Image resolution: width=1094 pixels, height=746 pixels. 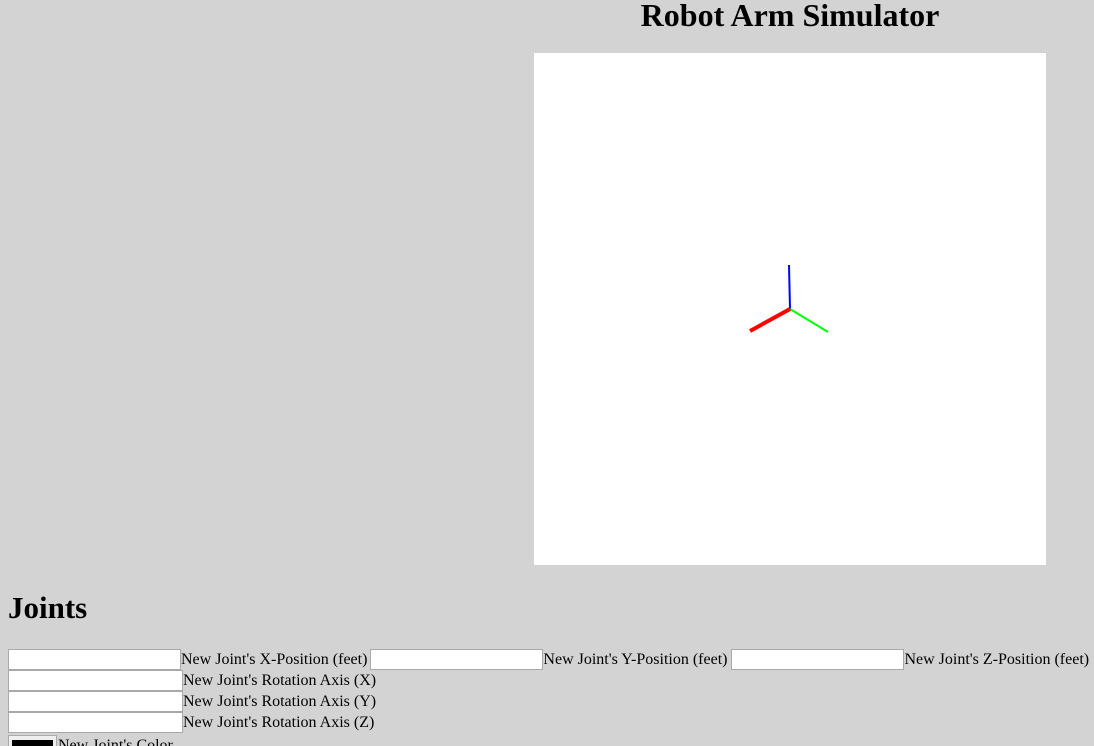 I want to click on joints-heading: Joints, so click(x=48, y=607).